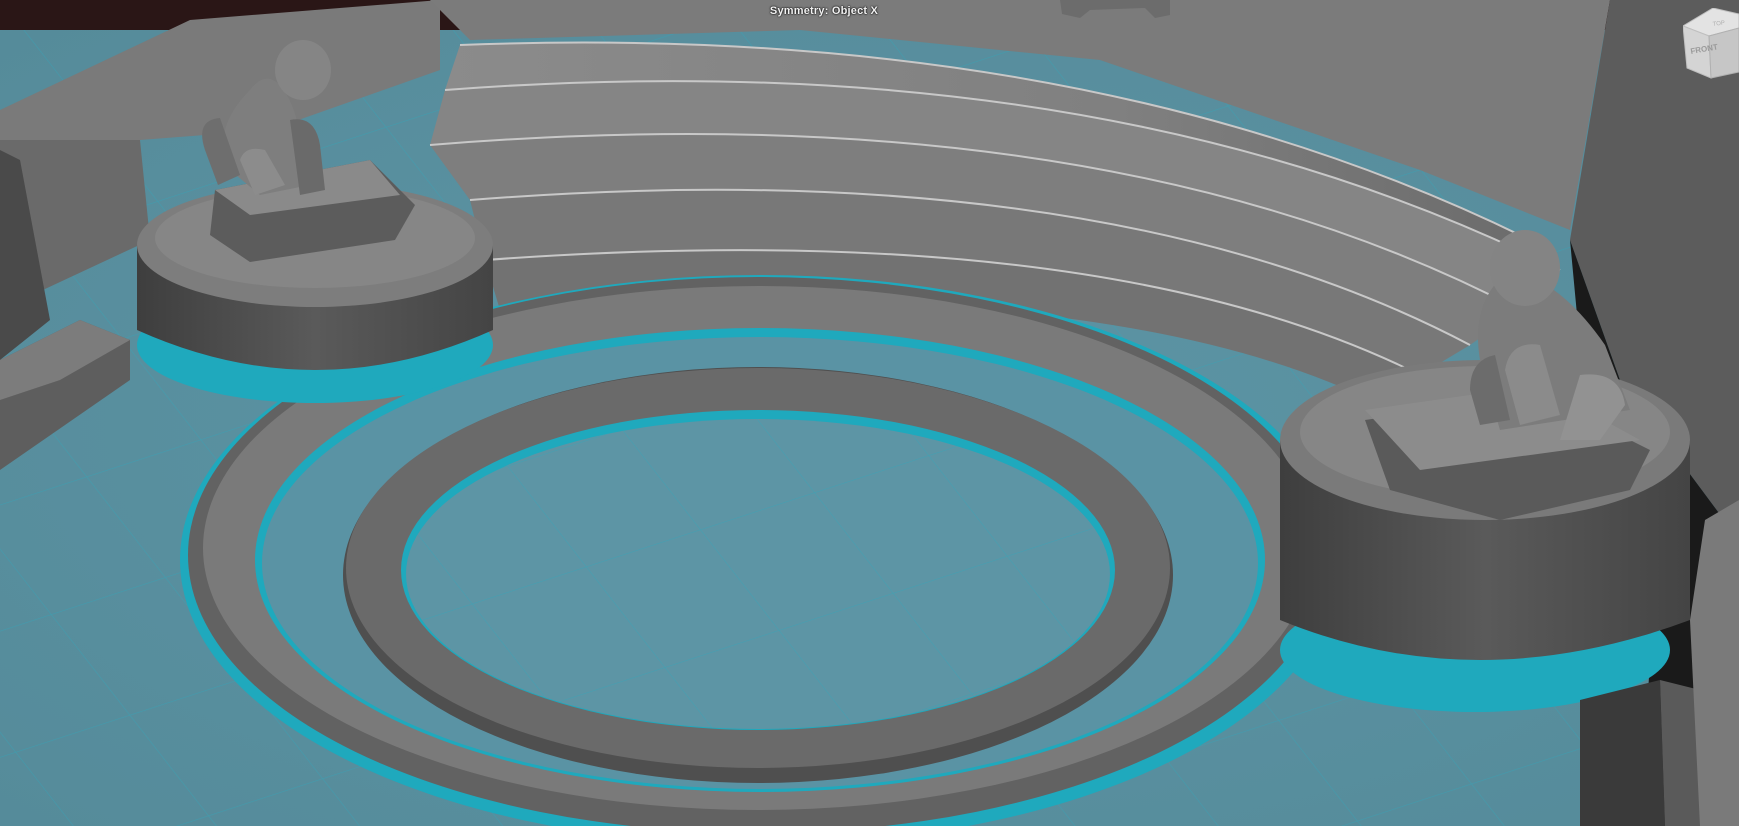 This screenshot has width=1739, height=826. What do you see at coordinates (1723, 53) in the screenshot?
I see `view-cube-side-face` at bounding box center [1723, 53].